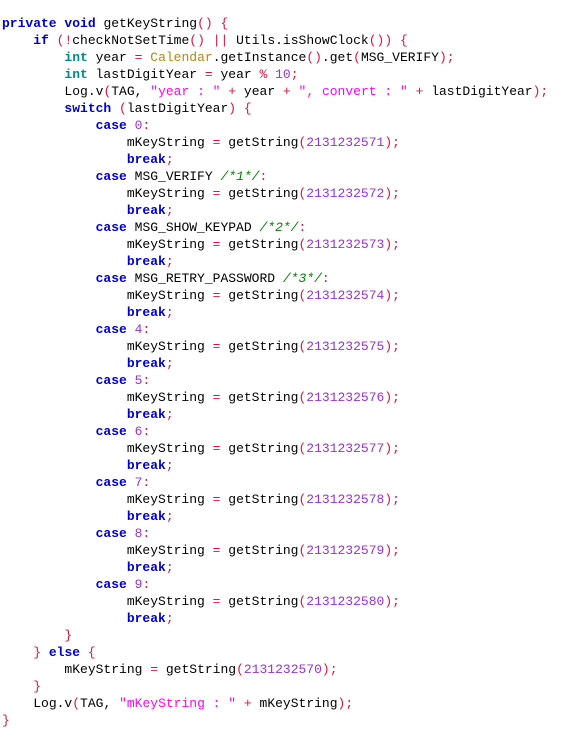 The width and height of the screenshot is (570, 734). I want to click on code-line: case 9:, so click(286, 584).